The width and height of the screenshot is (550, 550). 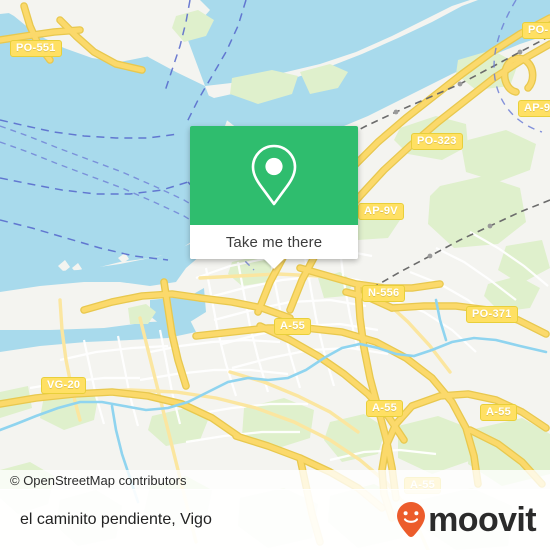 What do you see at coordinates (534, 108) in the screenshot?
I see `road-shield-ap-9: AP-9` at bounding box center [534, 108].